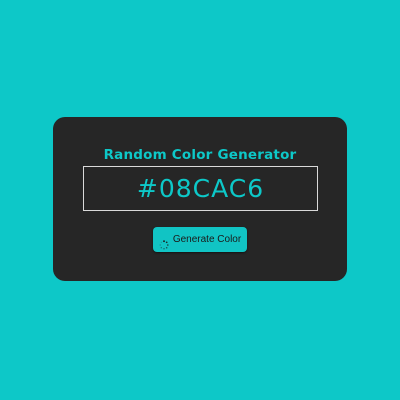 This screenshot has height=400, width=400. I want to click on hex-display-box: #08CAC6, so click(200, 188).